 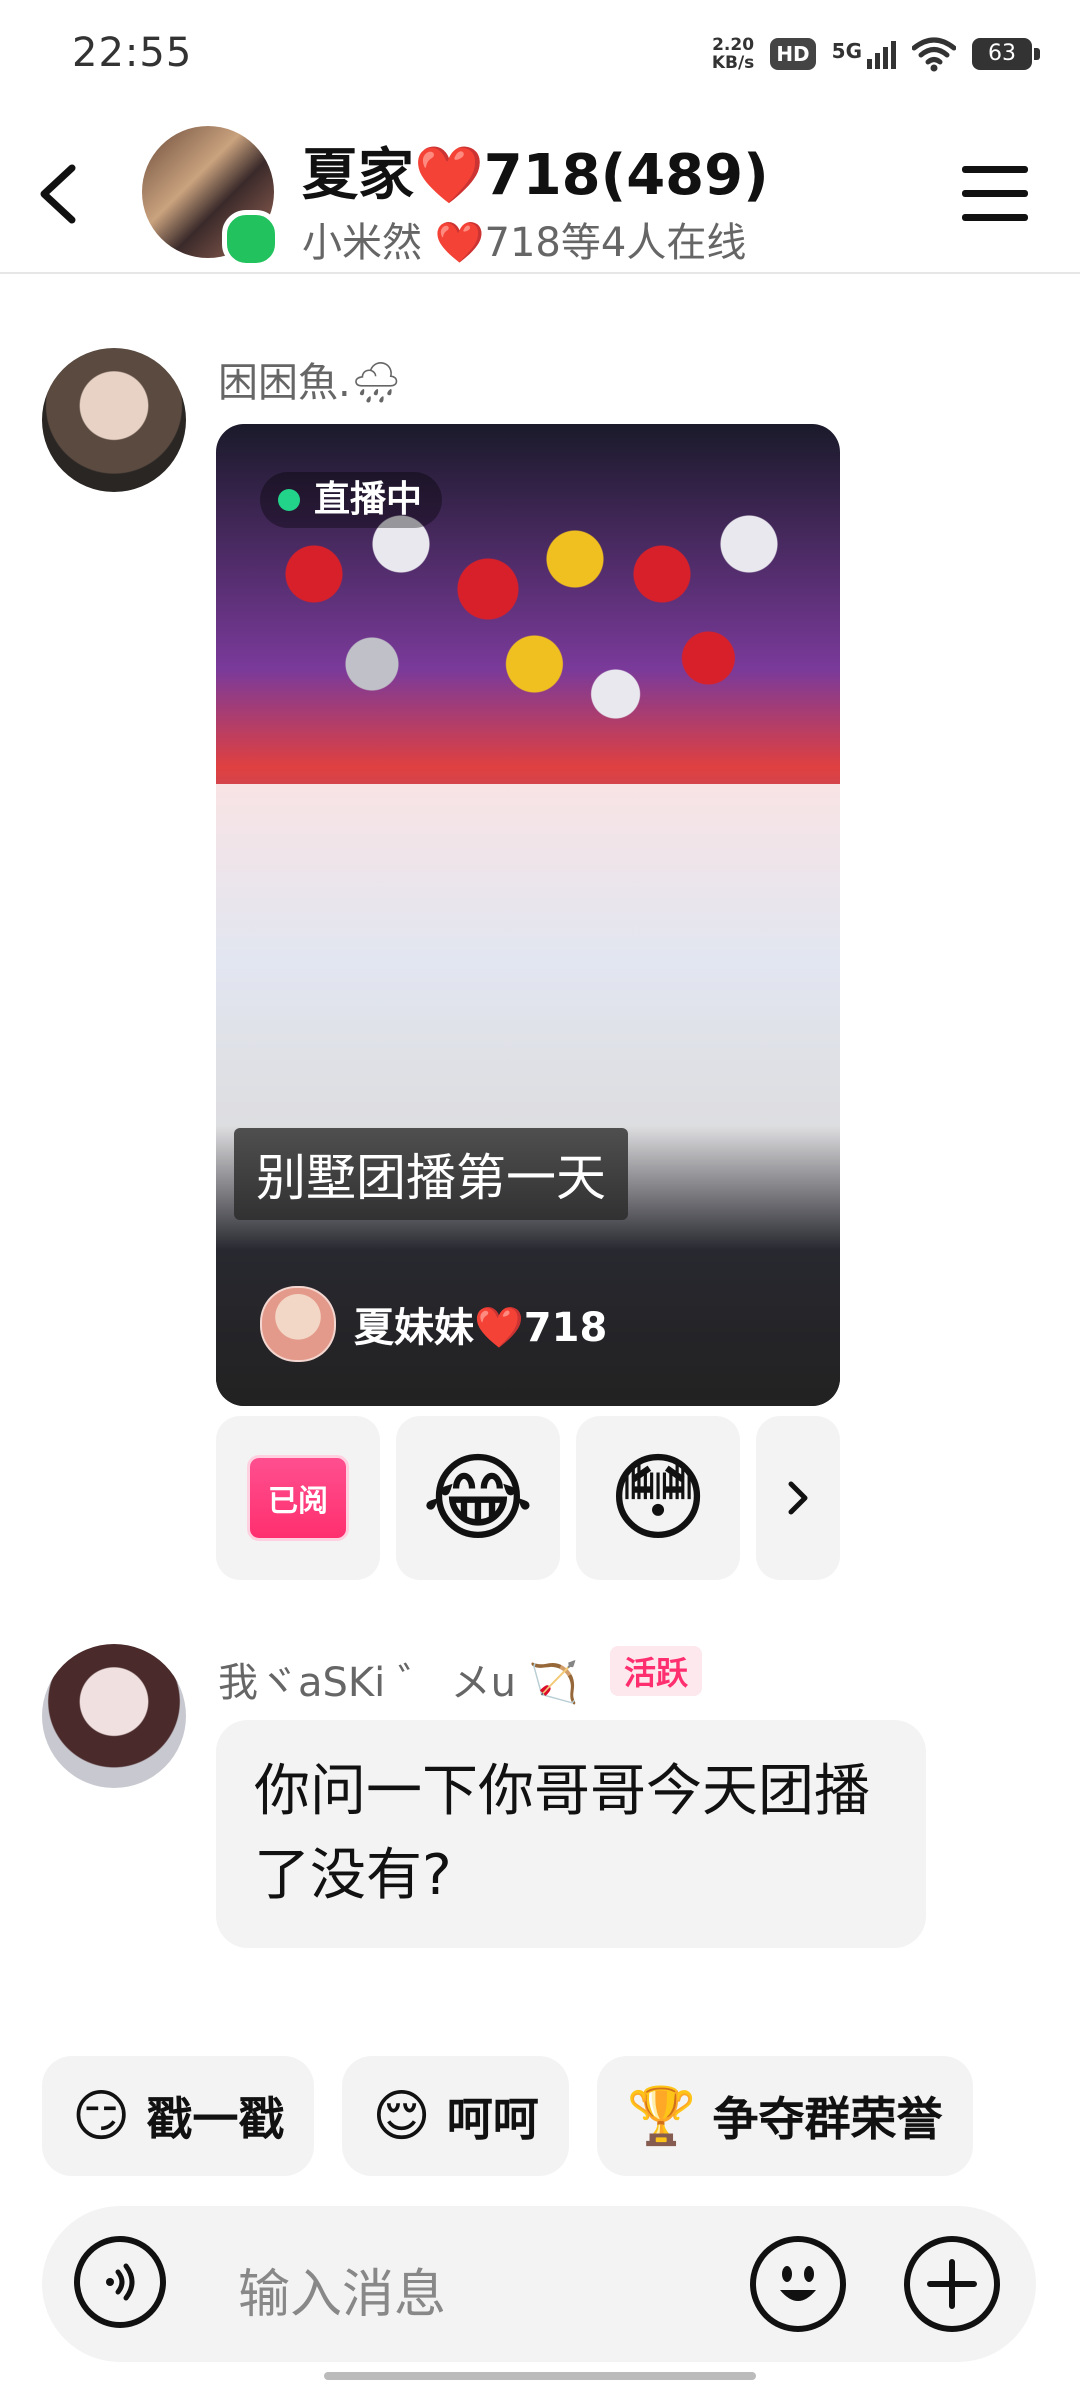 I want to click on network-speed: 2.20 KB/s, so click(x=733, y=54).